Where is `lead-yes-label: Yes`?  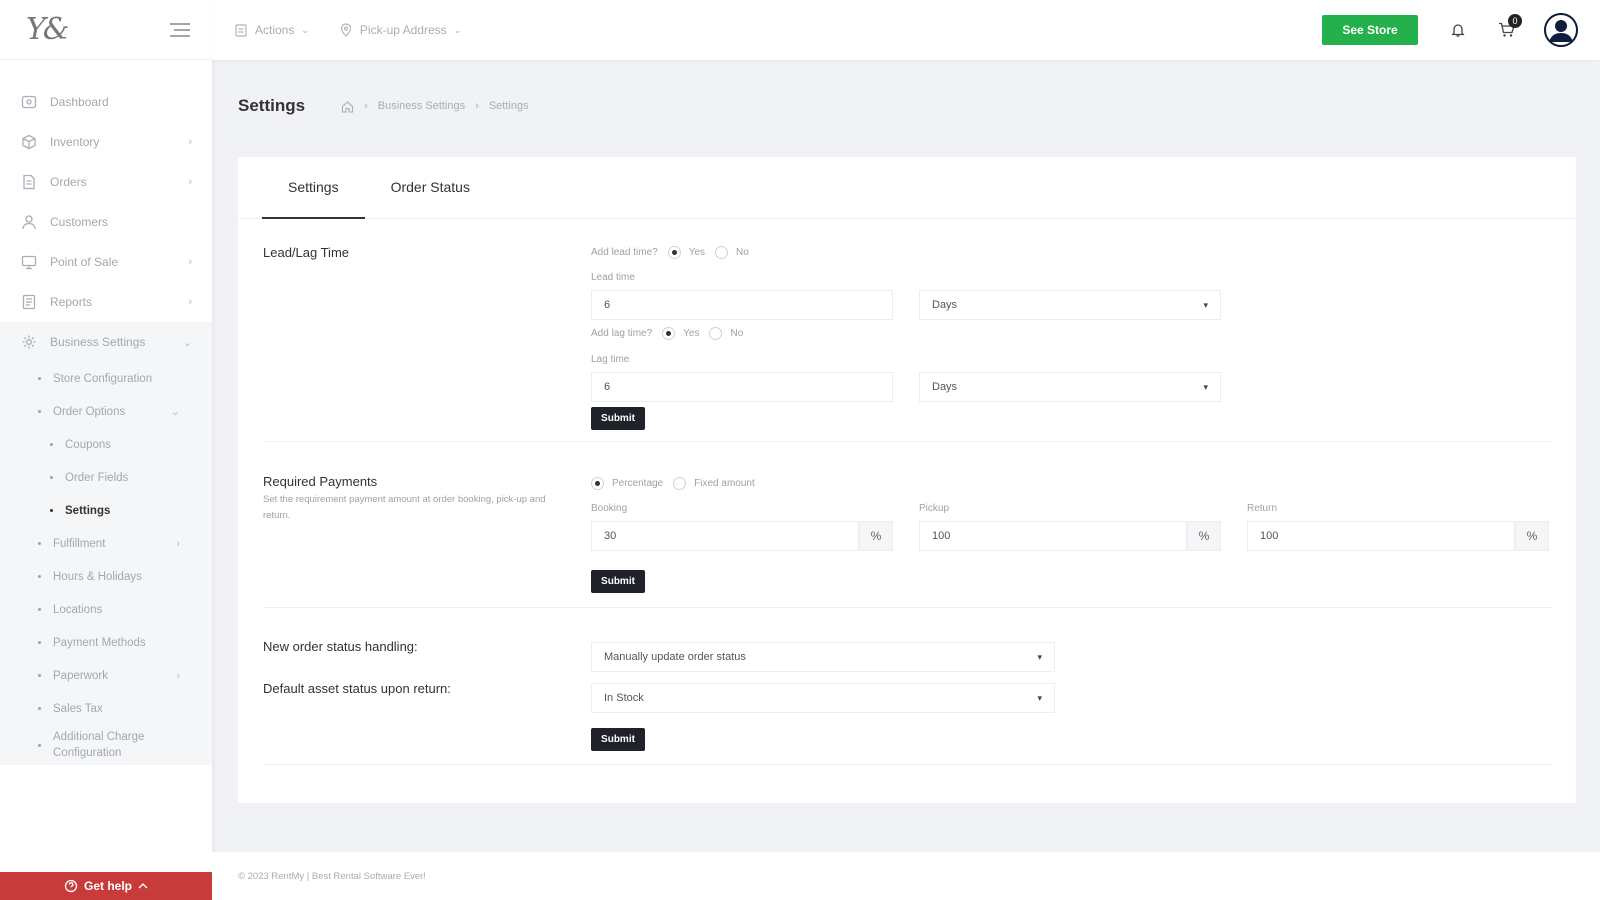 lead-yes-label: Yes is located at coordinates (697, 252).